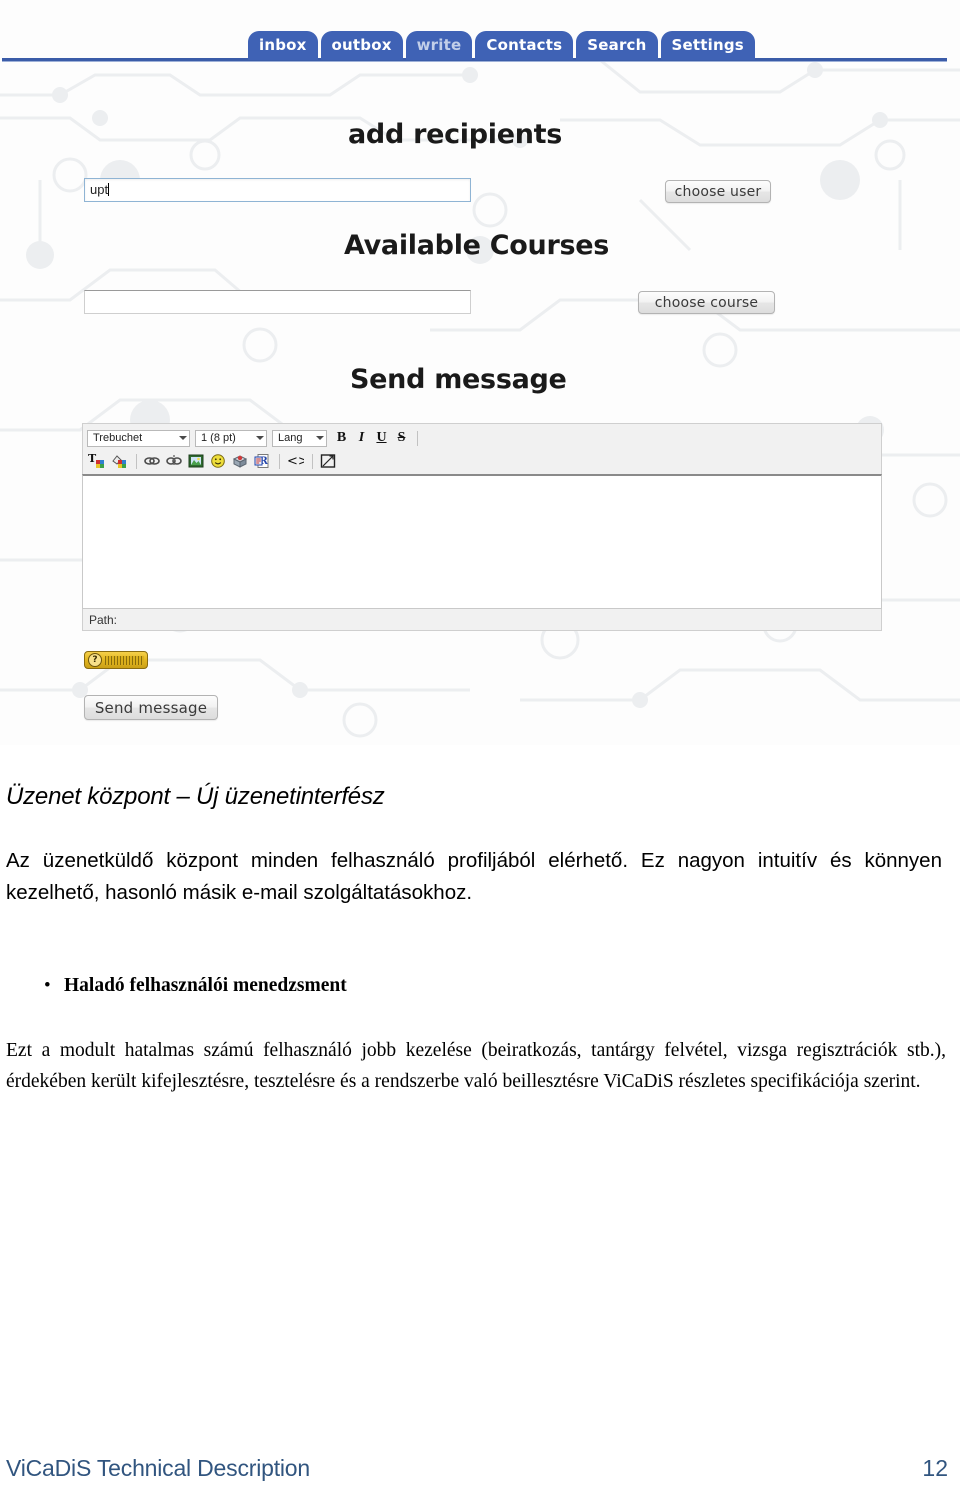 The width and height of the screenshot is (960, 1495). Describe the element at coordinates (109, 189) in the screenshot. I see `text-caret` at that location.